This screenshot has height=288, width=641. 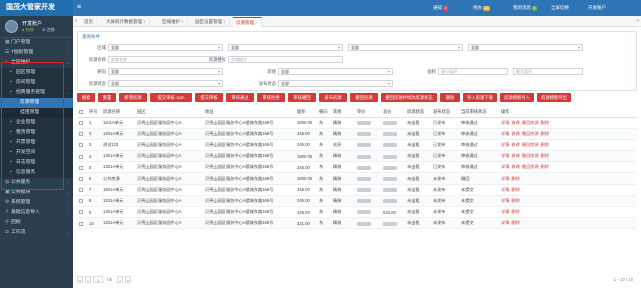 I want to click on sidebar-item: ↺ 回顾, so click(x=36, y=223).